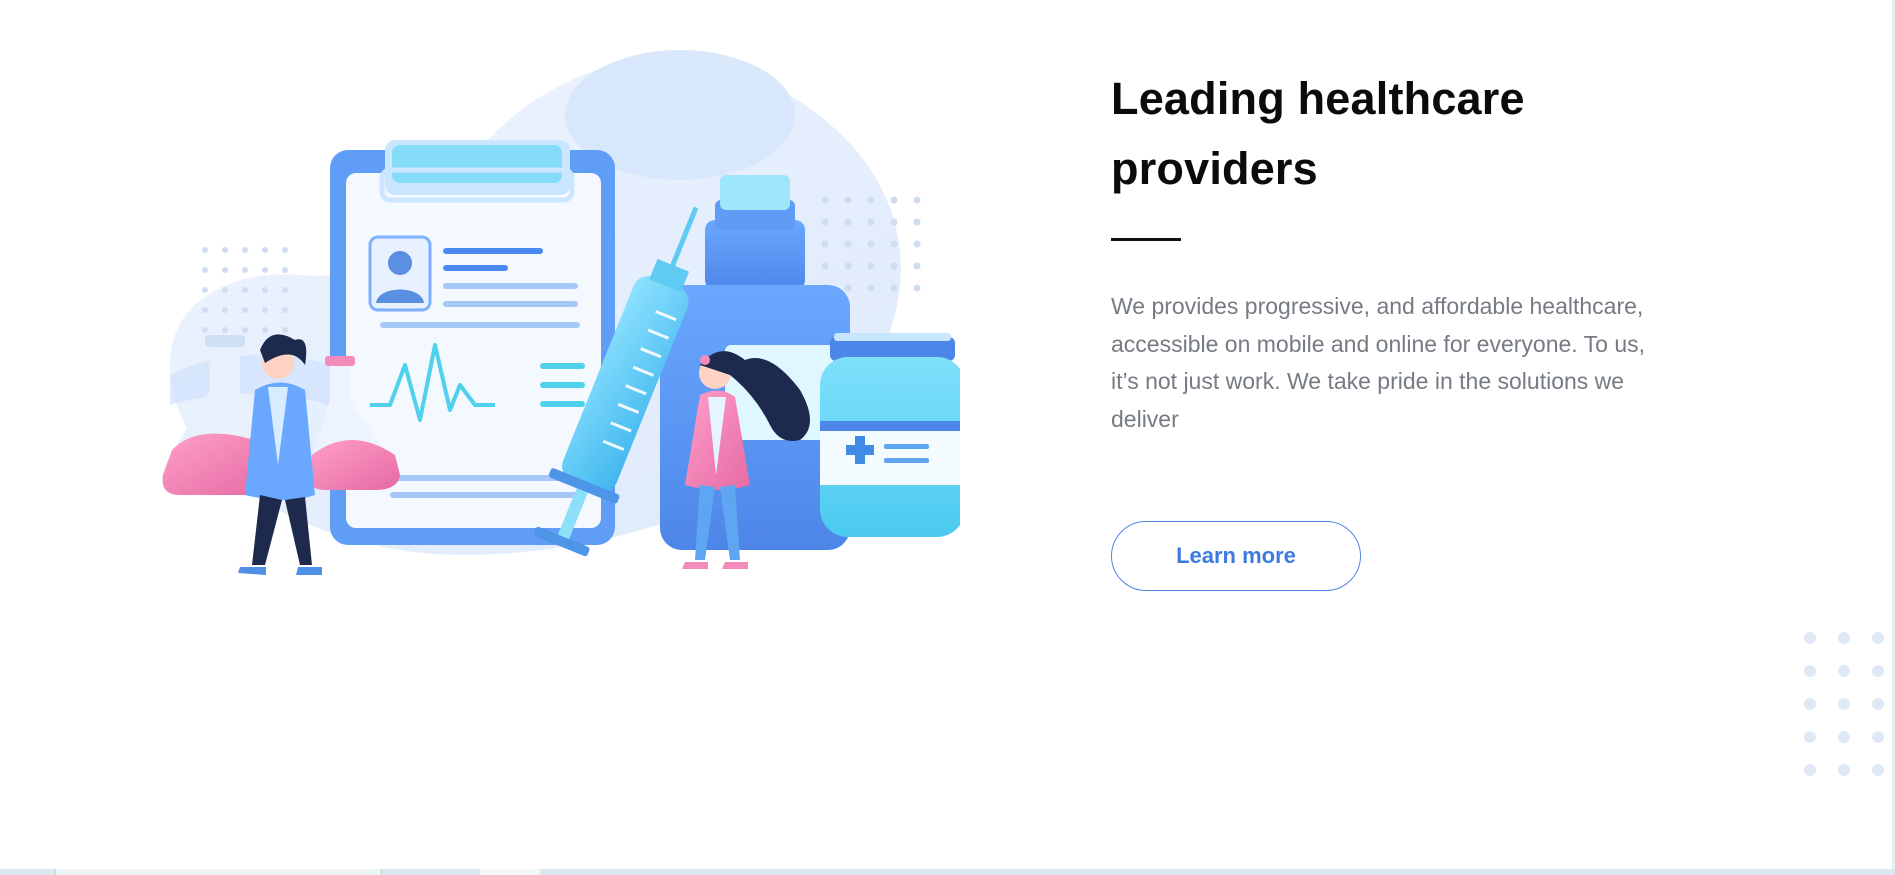  What do you see at coordinates (1391, 134) in the screenshot?
I see `page-title: Leading healthcare providers` at bounding box center [1391, 134].